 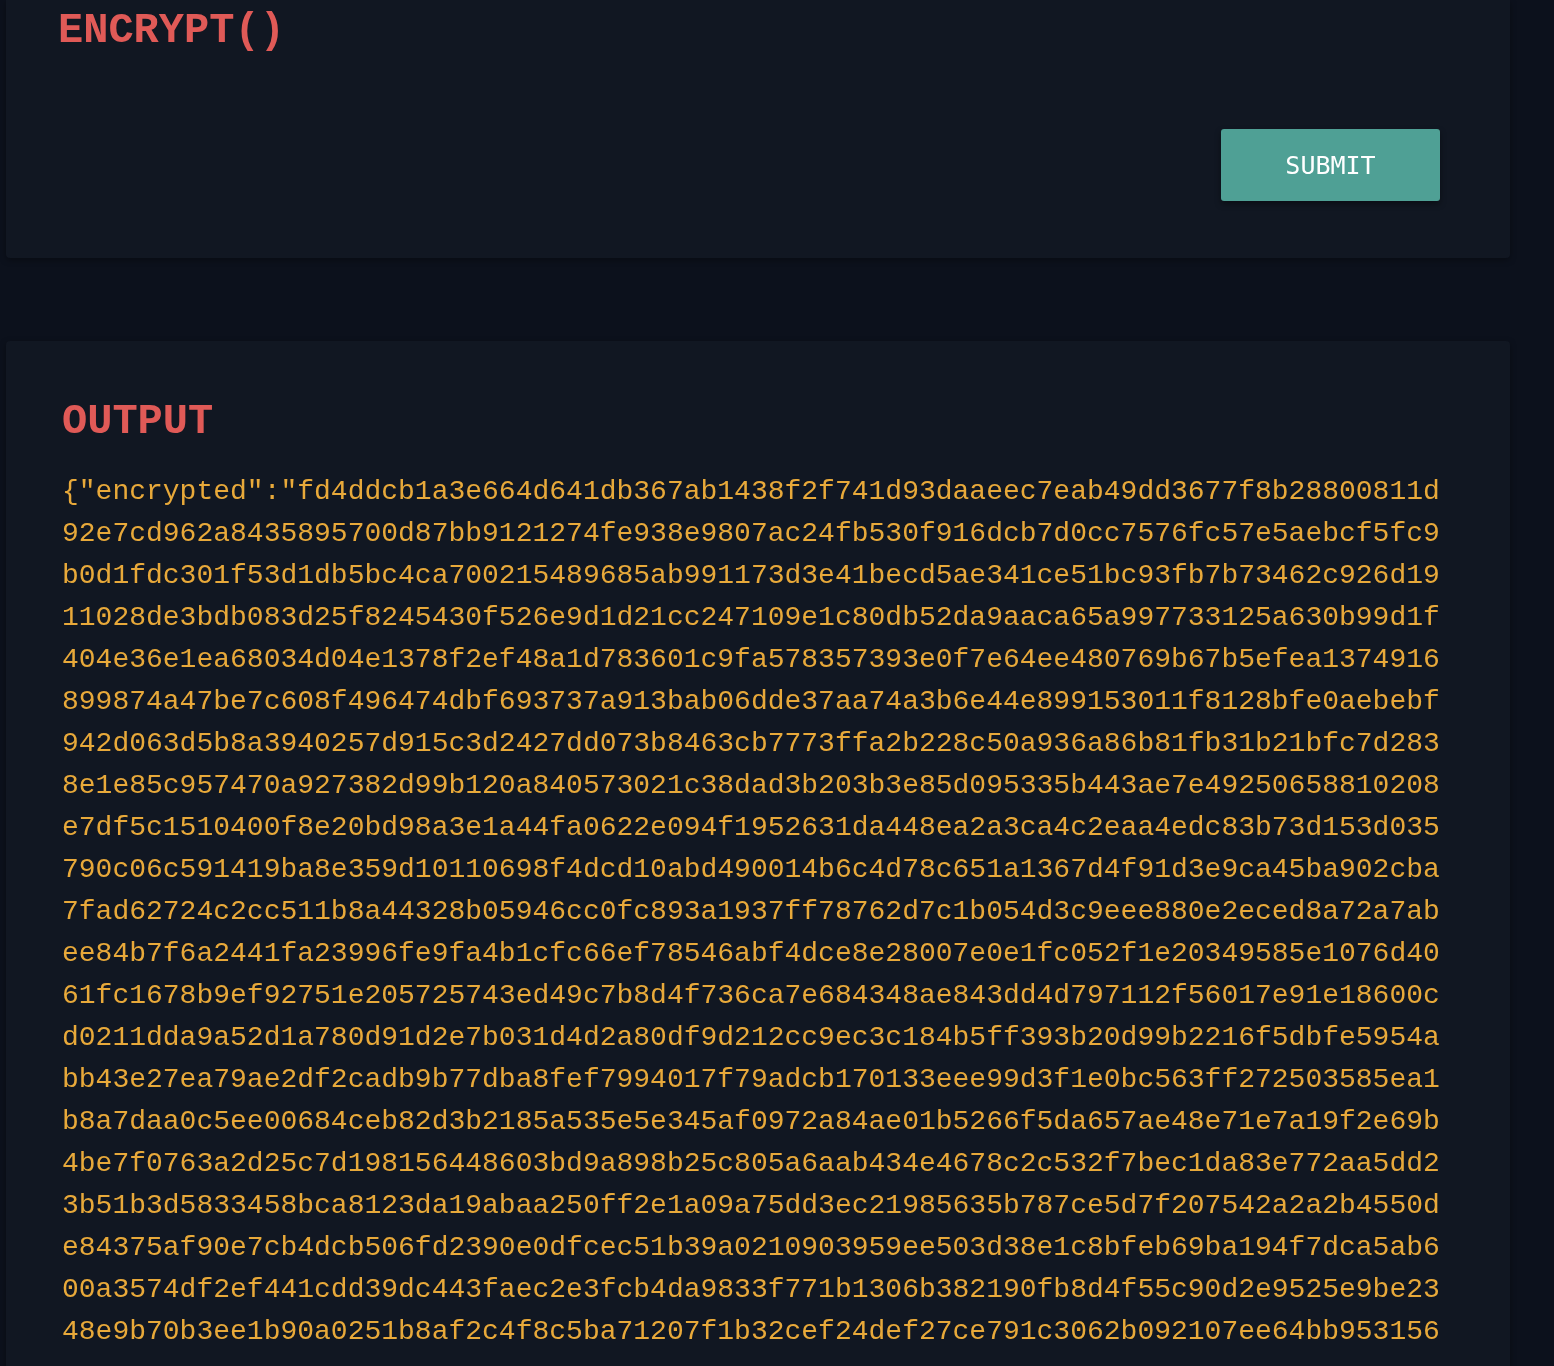 I want to click on output-title: OUTPUT, so click(x=138, y=422).